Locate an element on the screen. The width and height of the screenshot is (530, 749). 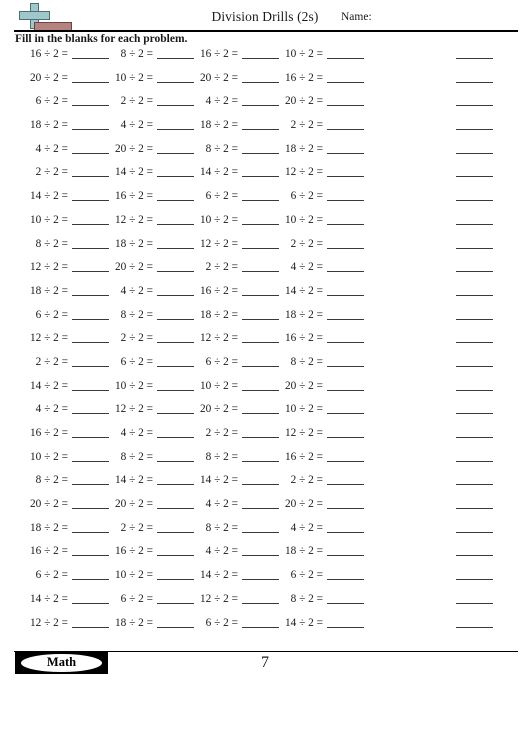
problem-row: 8 ÷ 2 = 14 ÷ 2 = 14 ÷ 2 = 2 ÷ 2 = is located at coordinates (265, 485).